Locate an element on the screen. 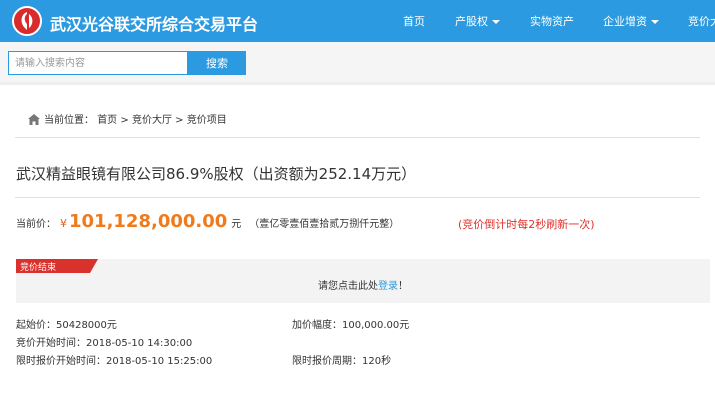  currency-symbol: ¥ is located at coordinates (63, 223).